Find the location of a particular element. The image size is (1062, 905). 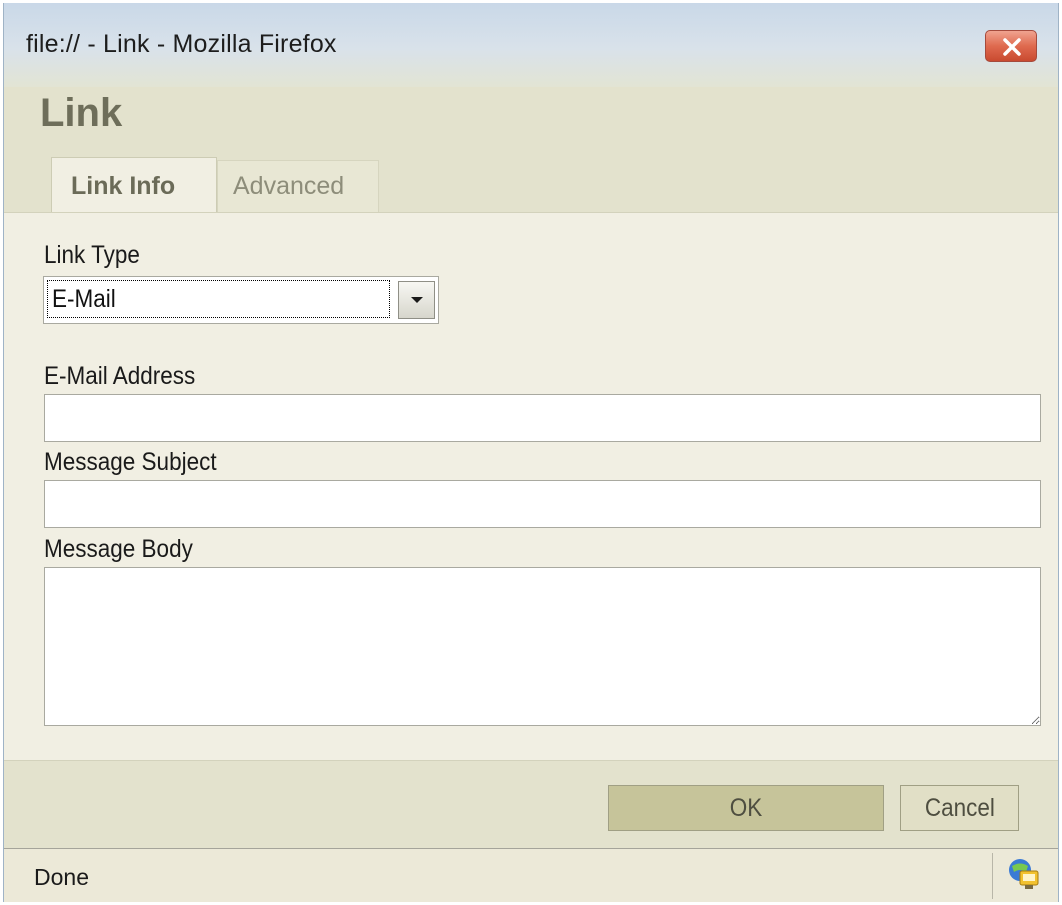

tab-label: Advanced is located at coordinates (289, 186).